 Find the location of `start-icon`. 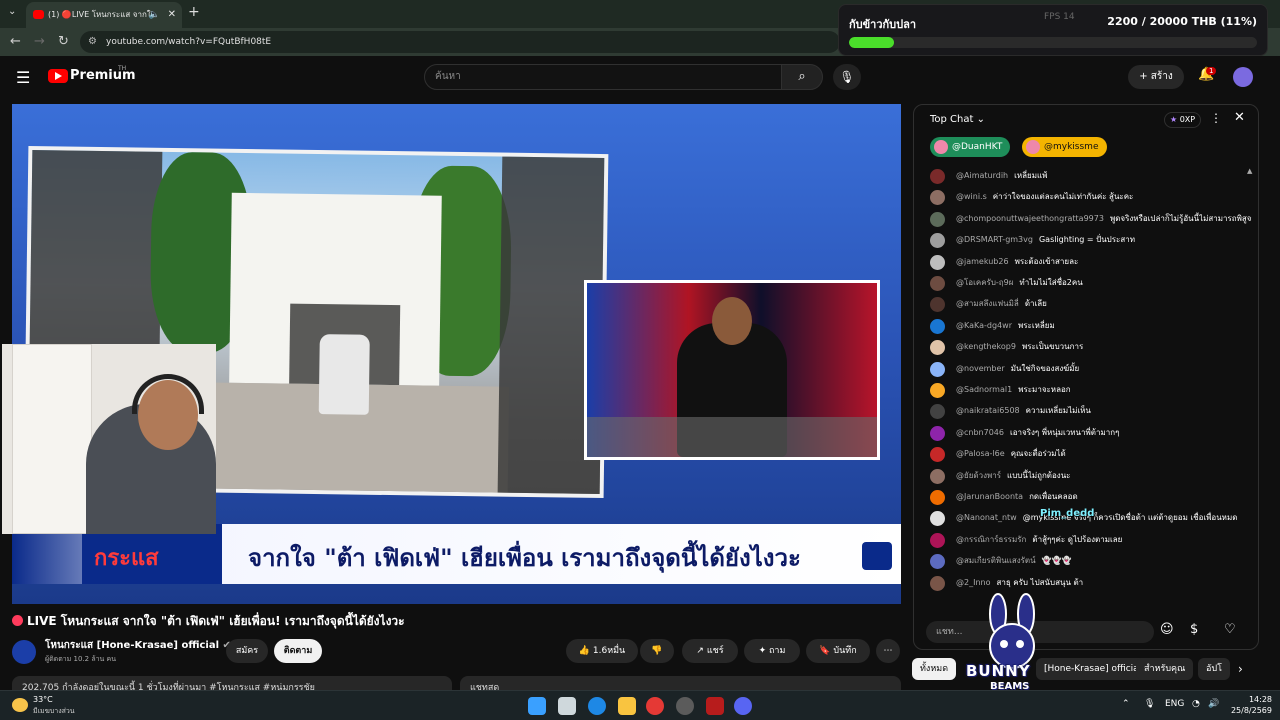

start-icon is located at coordinates (537, 706).